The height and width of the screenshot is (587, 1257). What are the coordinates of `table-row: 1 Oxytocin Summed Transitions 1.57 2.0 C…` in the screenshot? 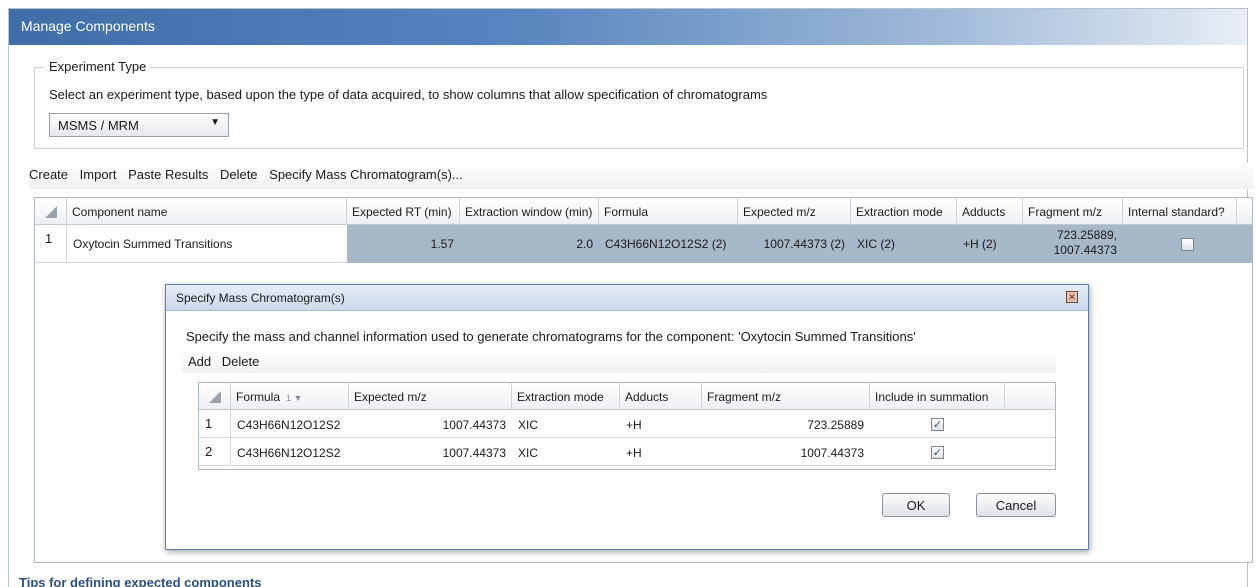 It's located at (643, 244).